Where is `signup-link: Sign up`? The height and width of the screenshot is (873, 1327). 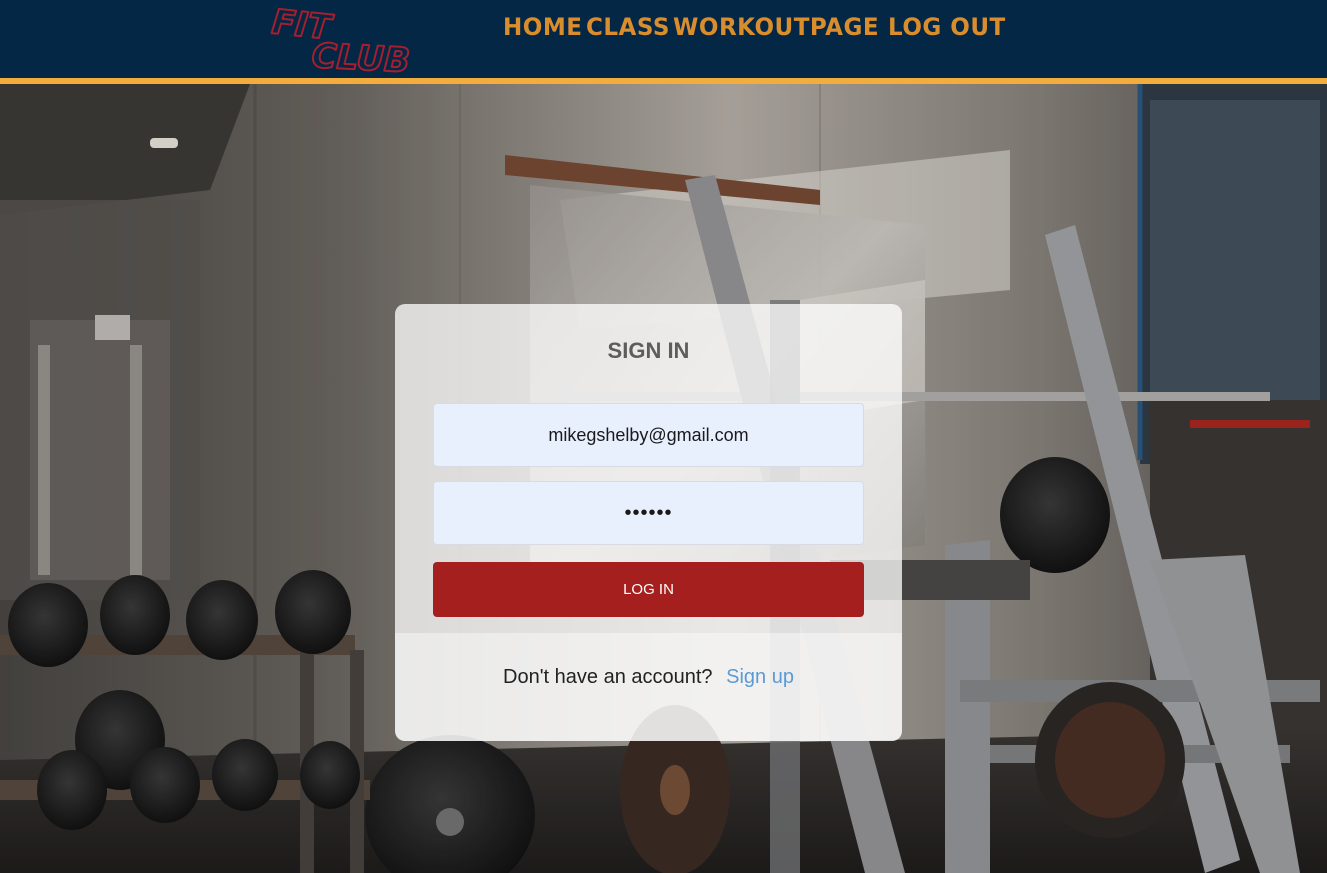
signup-link: Sign up is located at coordinates (760, 677).